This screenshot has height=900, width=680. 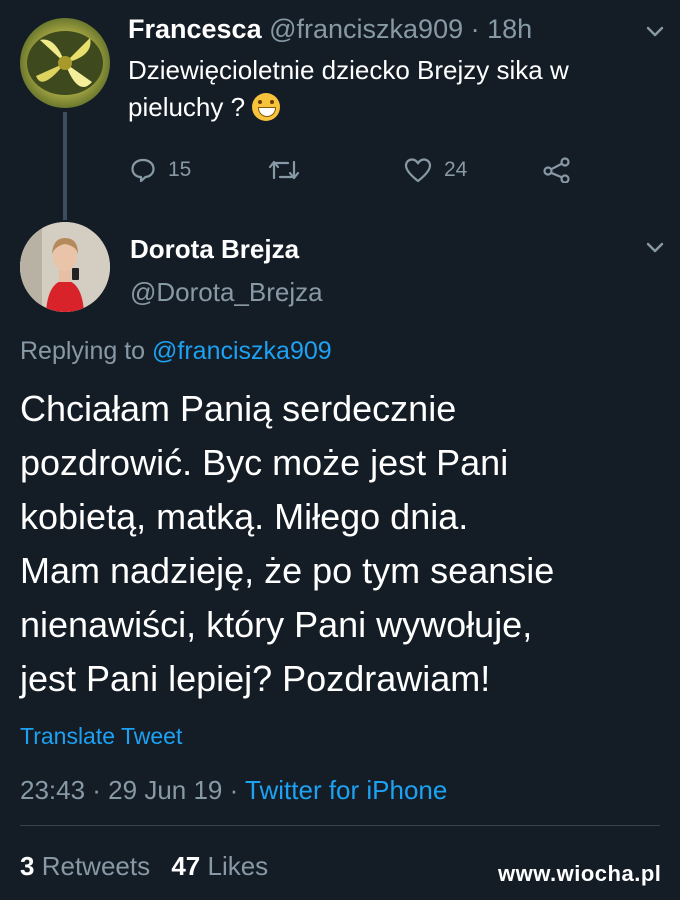 I want to click on tweet-line: kobietą, matką. Miłego dnia., so click(x=244, y=516).